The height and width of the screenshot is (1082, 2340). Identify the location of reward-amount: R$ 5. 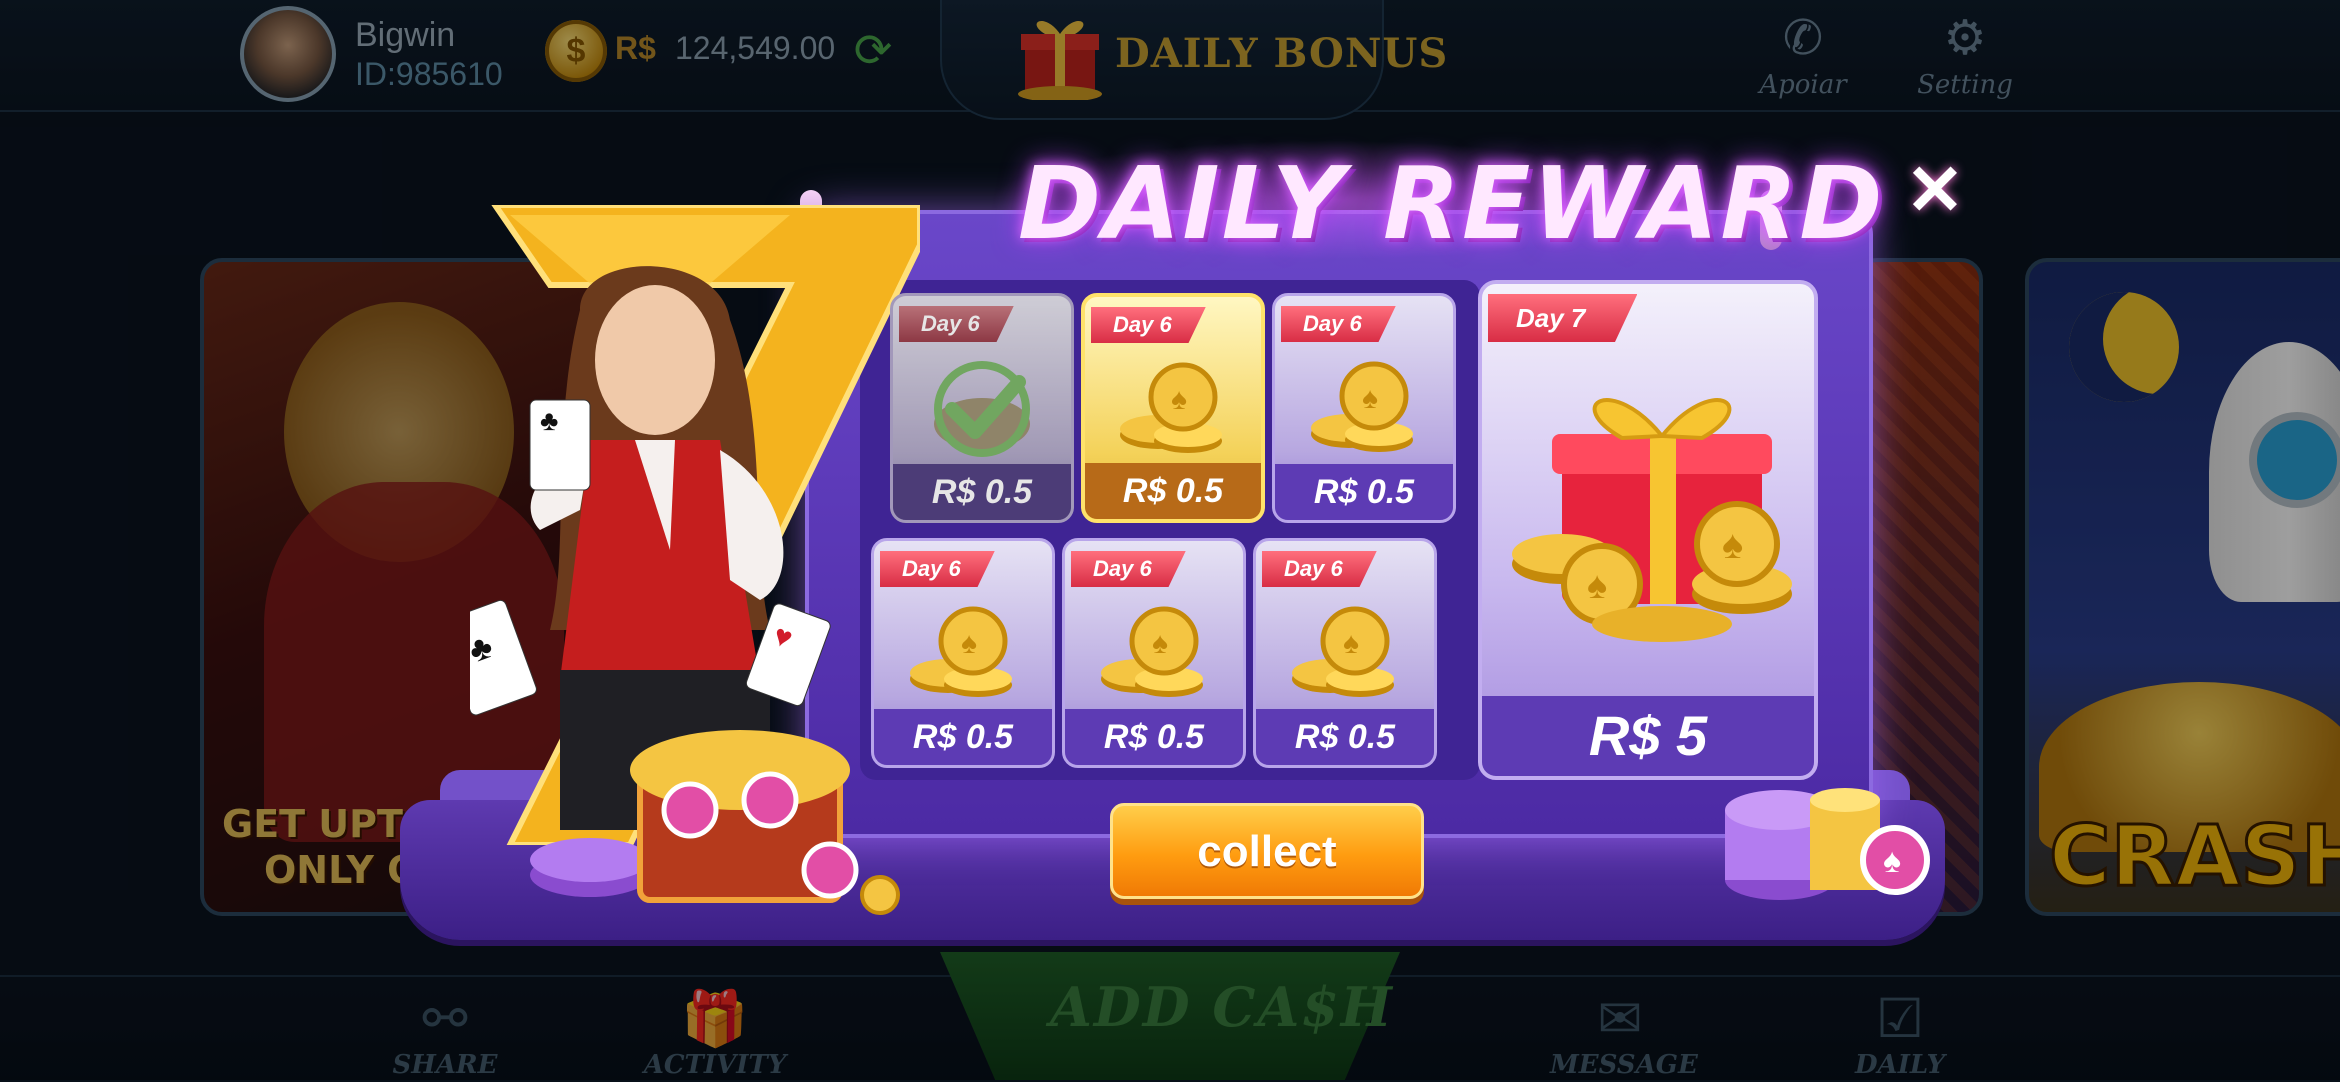
(1648, 736).